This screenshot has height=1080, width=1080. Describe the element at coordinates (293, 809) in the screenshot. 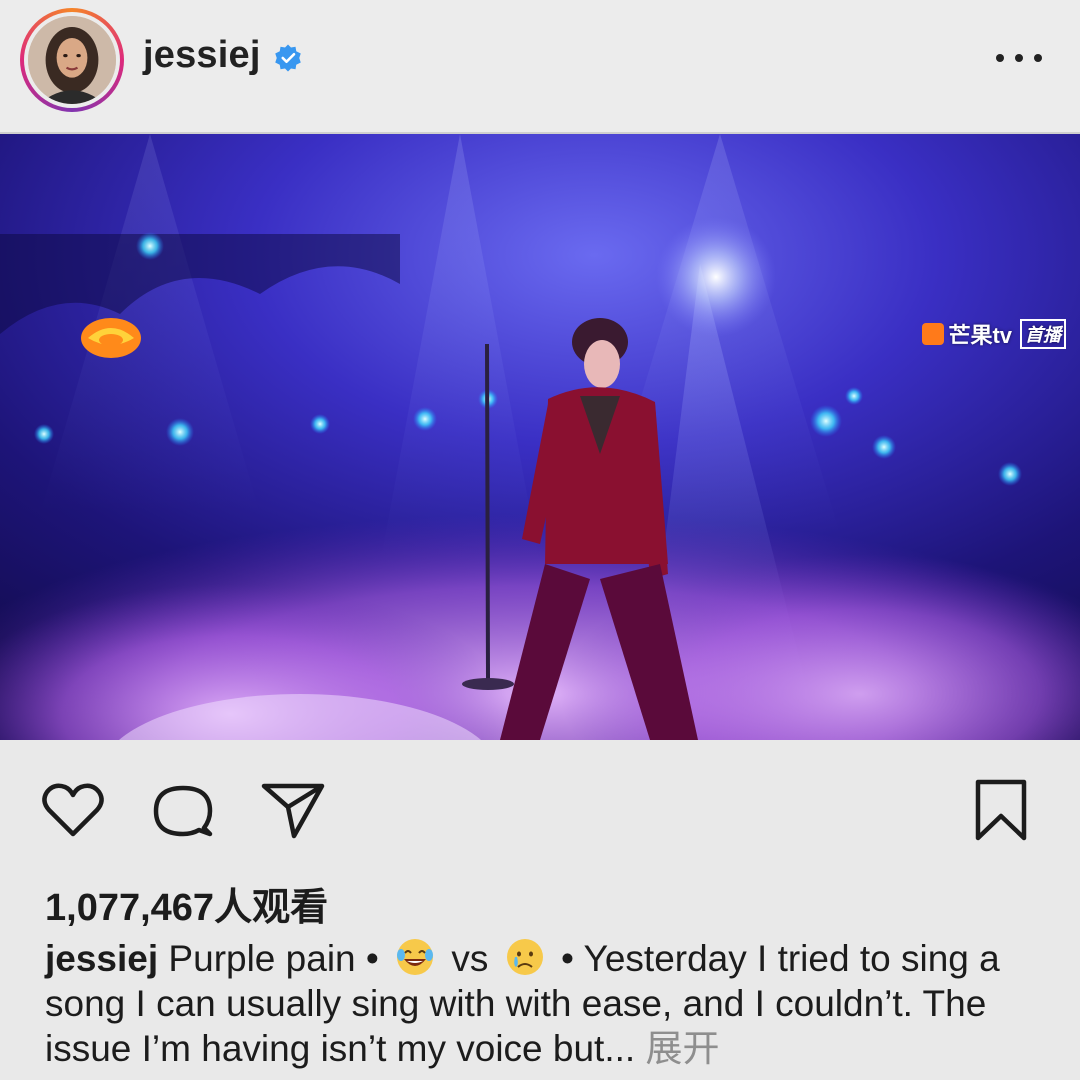

I see `paper-plane-icon` at that location.